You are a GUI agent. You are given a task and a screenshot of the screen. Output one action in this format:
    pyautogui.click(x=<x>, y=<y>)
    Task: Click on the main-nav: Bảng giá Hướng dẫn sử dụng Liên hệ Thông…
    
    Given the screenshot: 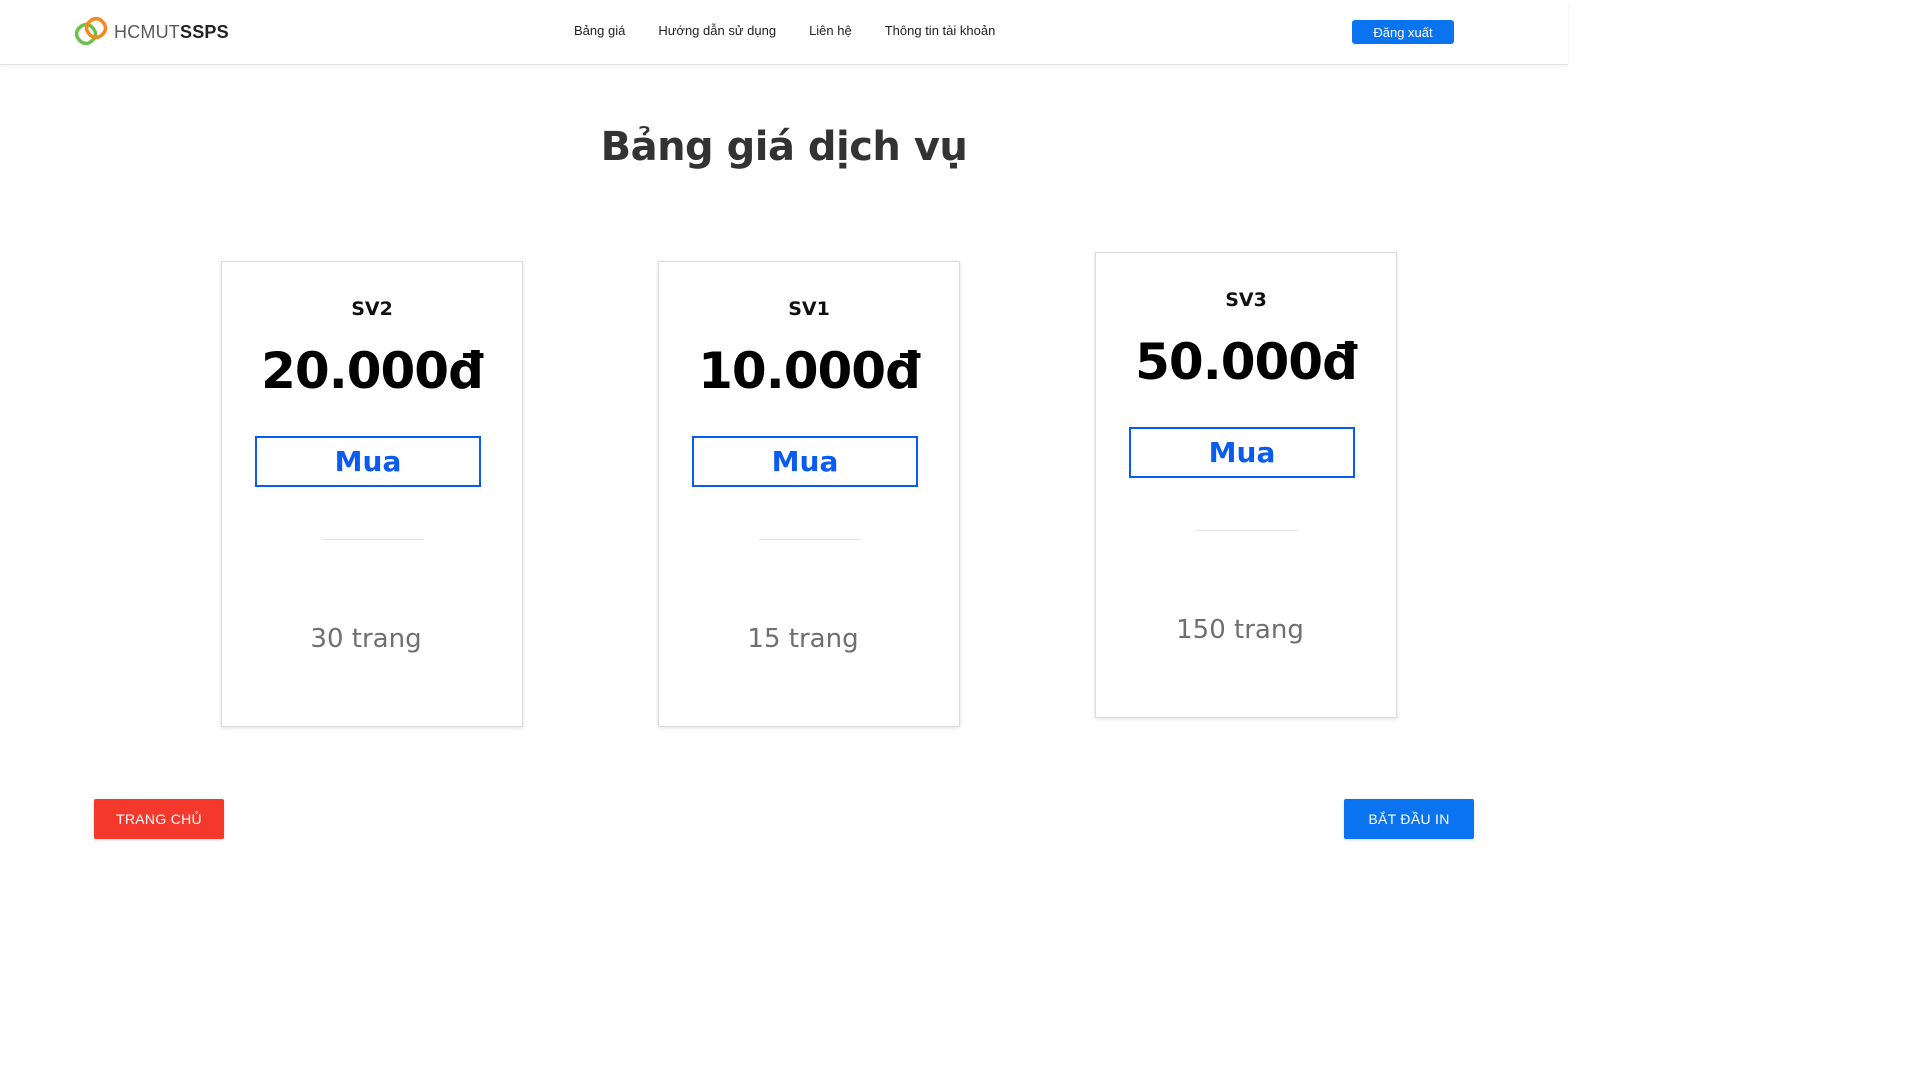 What is the action you would take?
    pyautogui.click(x=784, y=31)
    